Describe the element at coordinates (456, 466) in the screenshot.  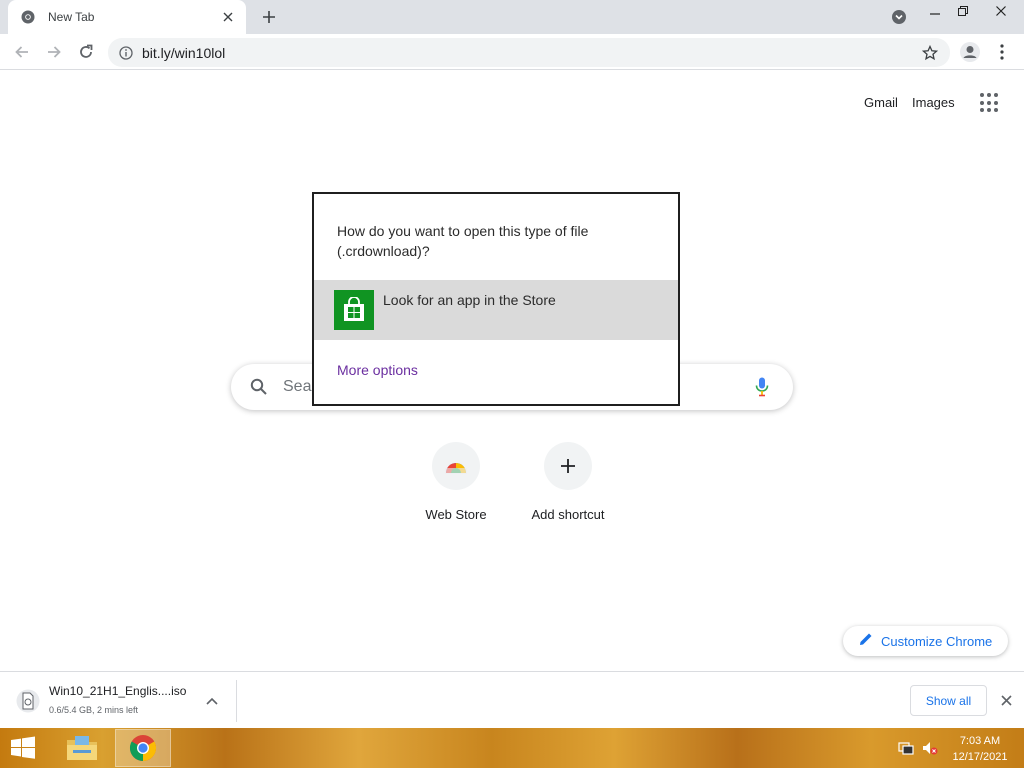
I see `web-store-icon` at that location.